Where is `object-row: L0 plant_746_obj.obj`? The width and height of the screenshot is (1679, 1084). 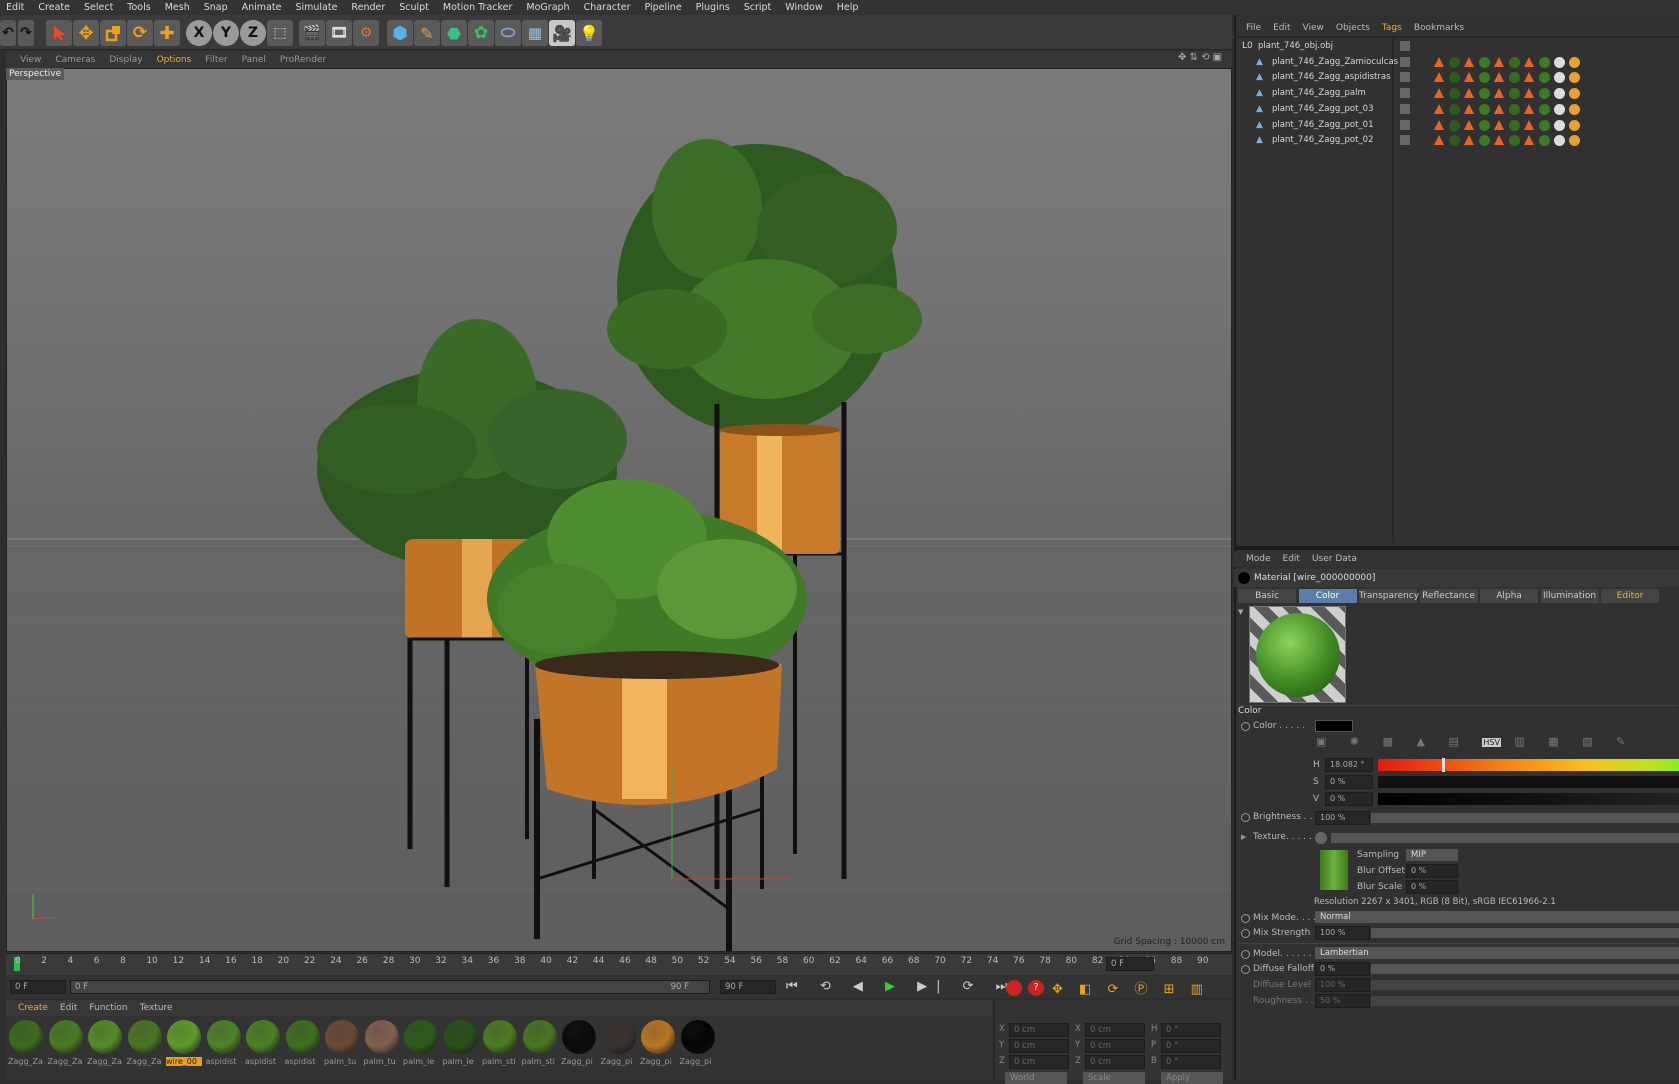 object-row: L0 plant_746_obj.obj is located at coordinates (1458, 46).